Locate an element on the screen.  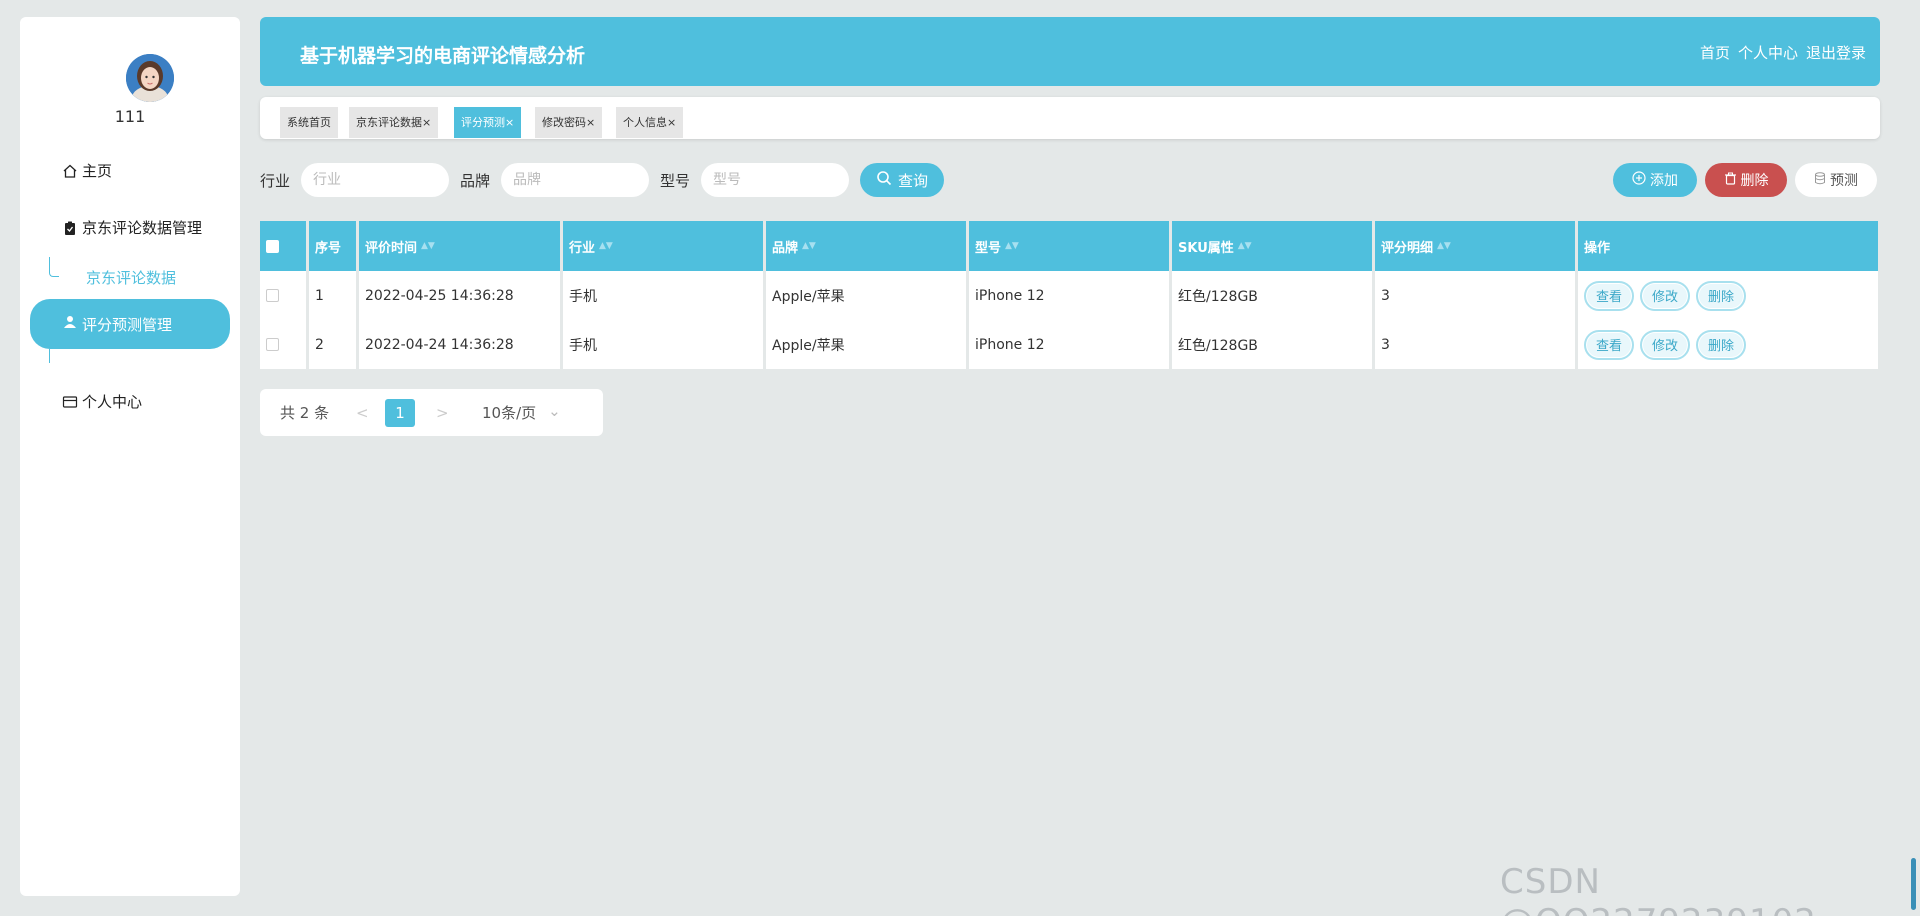
industry-label: 行业 is located at coordinates (275, 181).